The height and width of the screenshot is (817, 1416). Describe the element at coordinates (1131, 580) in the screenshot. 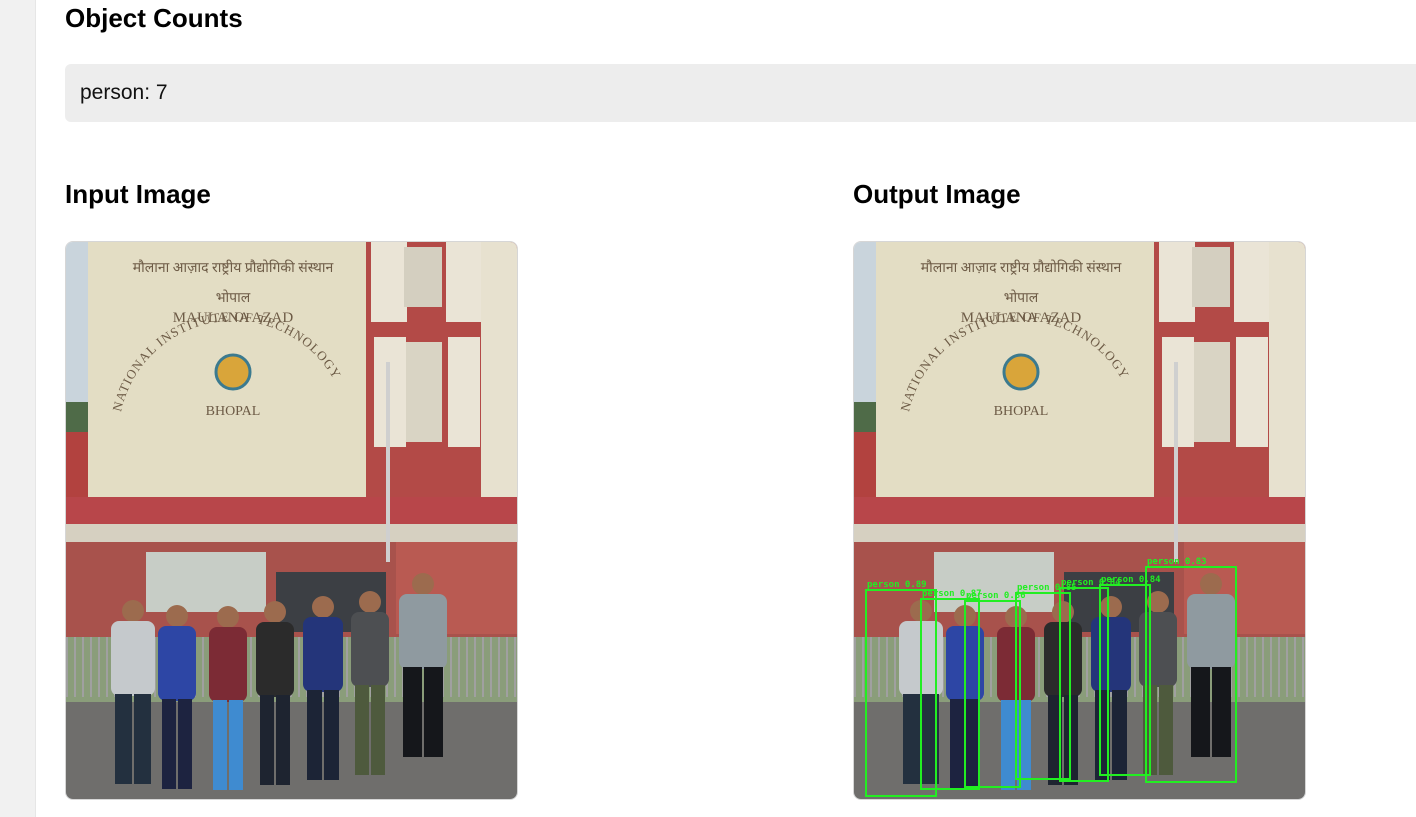

I see `detection-label-6: person 0.84` at that location.